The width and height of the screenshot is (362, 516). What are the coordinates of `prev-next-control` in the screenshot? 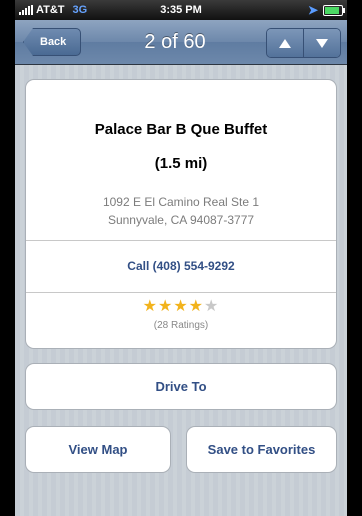 It's located at (303, 43).